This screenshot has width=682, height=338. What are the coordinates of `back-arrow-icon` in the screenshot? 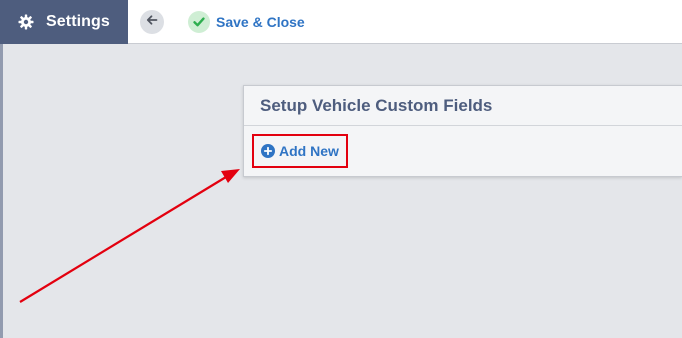 It's located at (152, 22).